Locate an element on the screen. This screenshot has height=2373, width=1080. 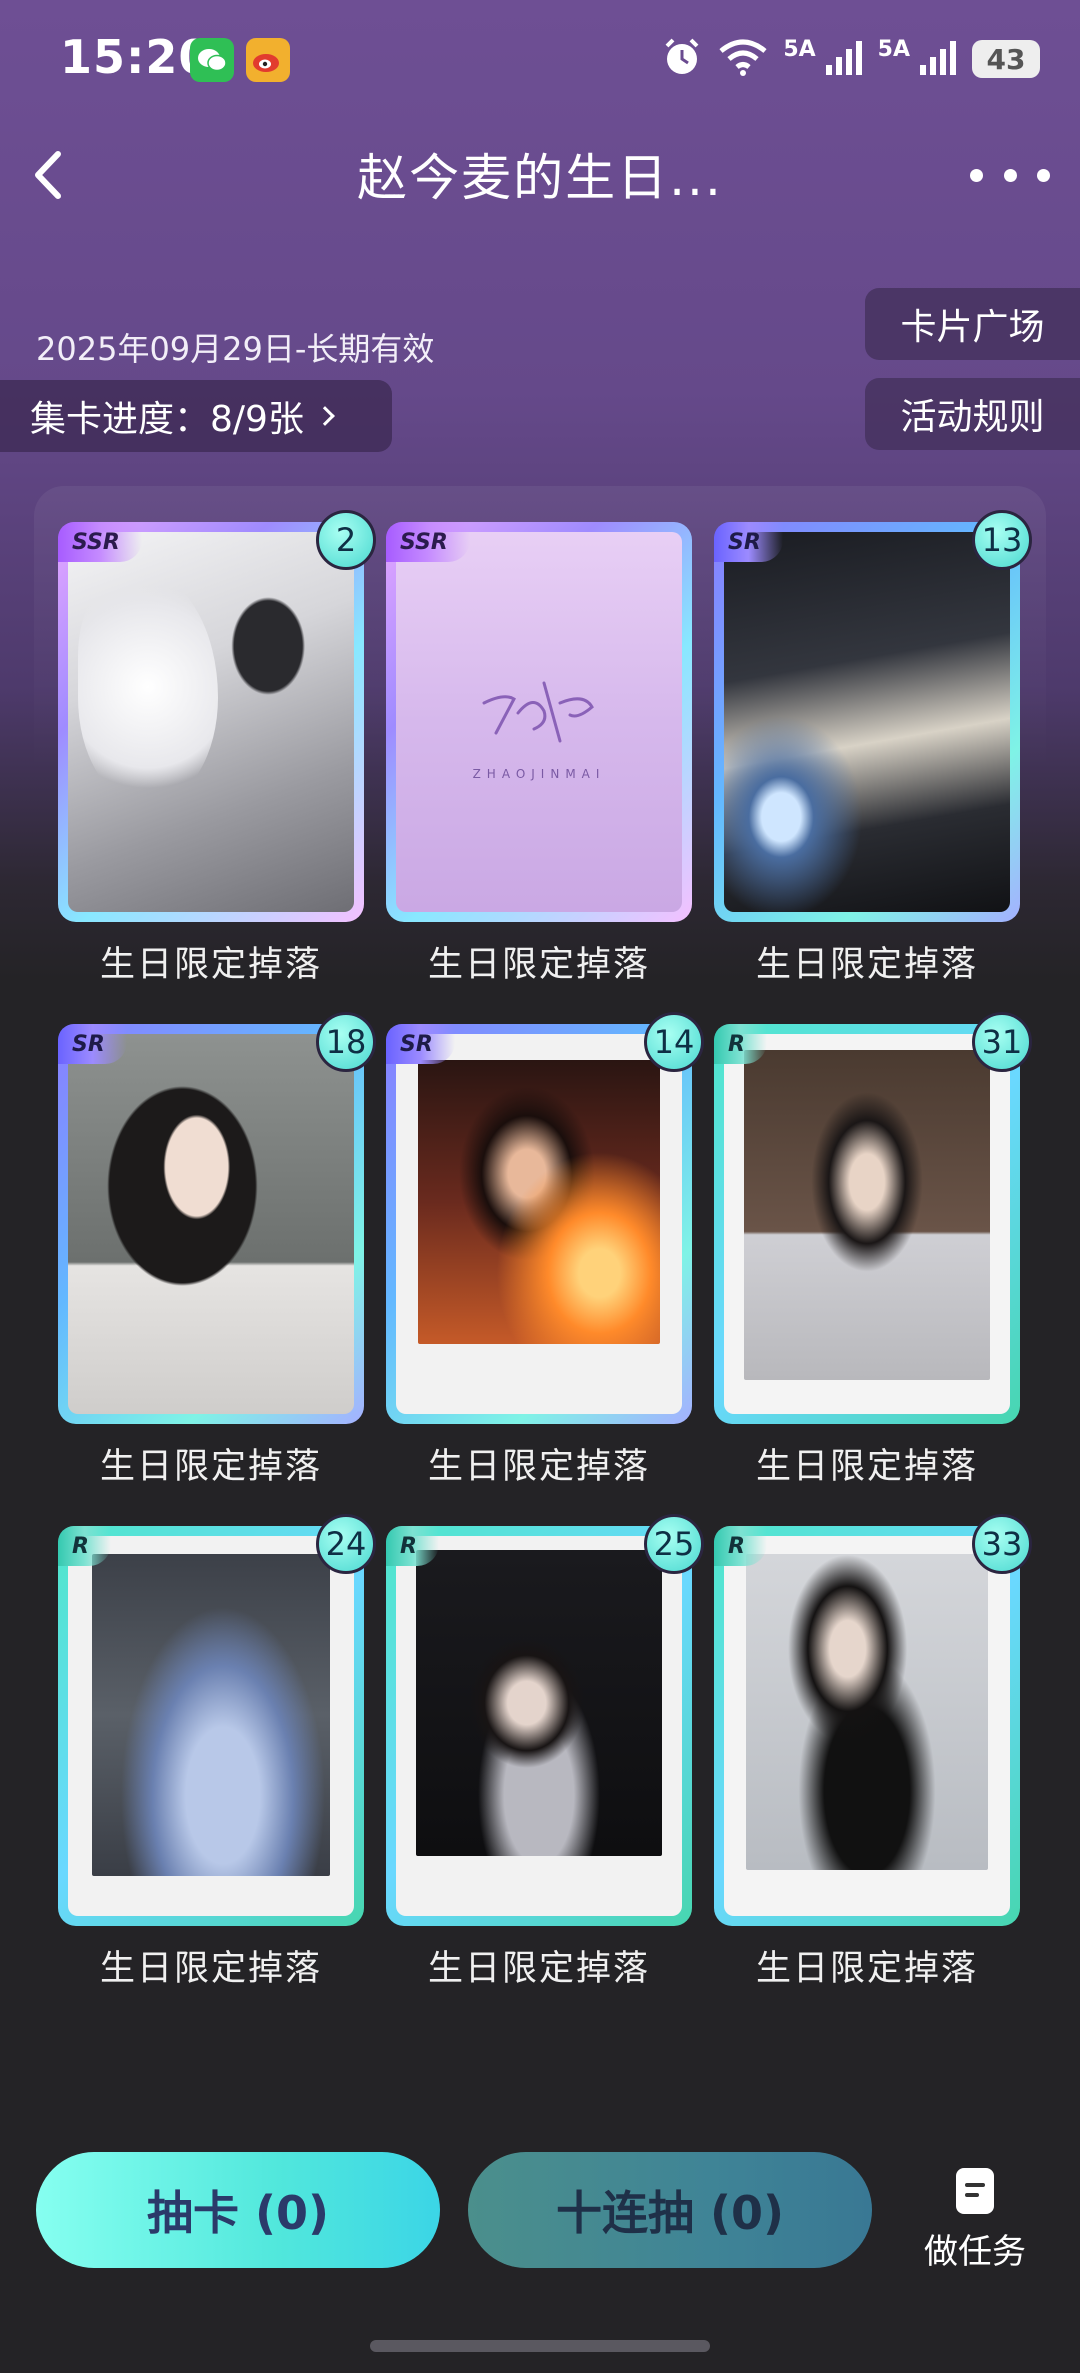
card-frame: SR 18 is located at coordinates (217, 1218).